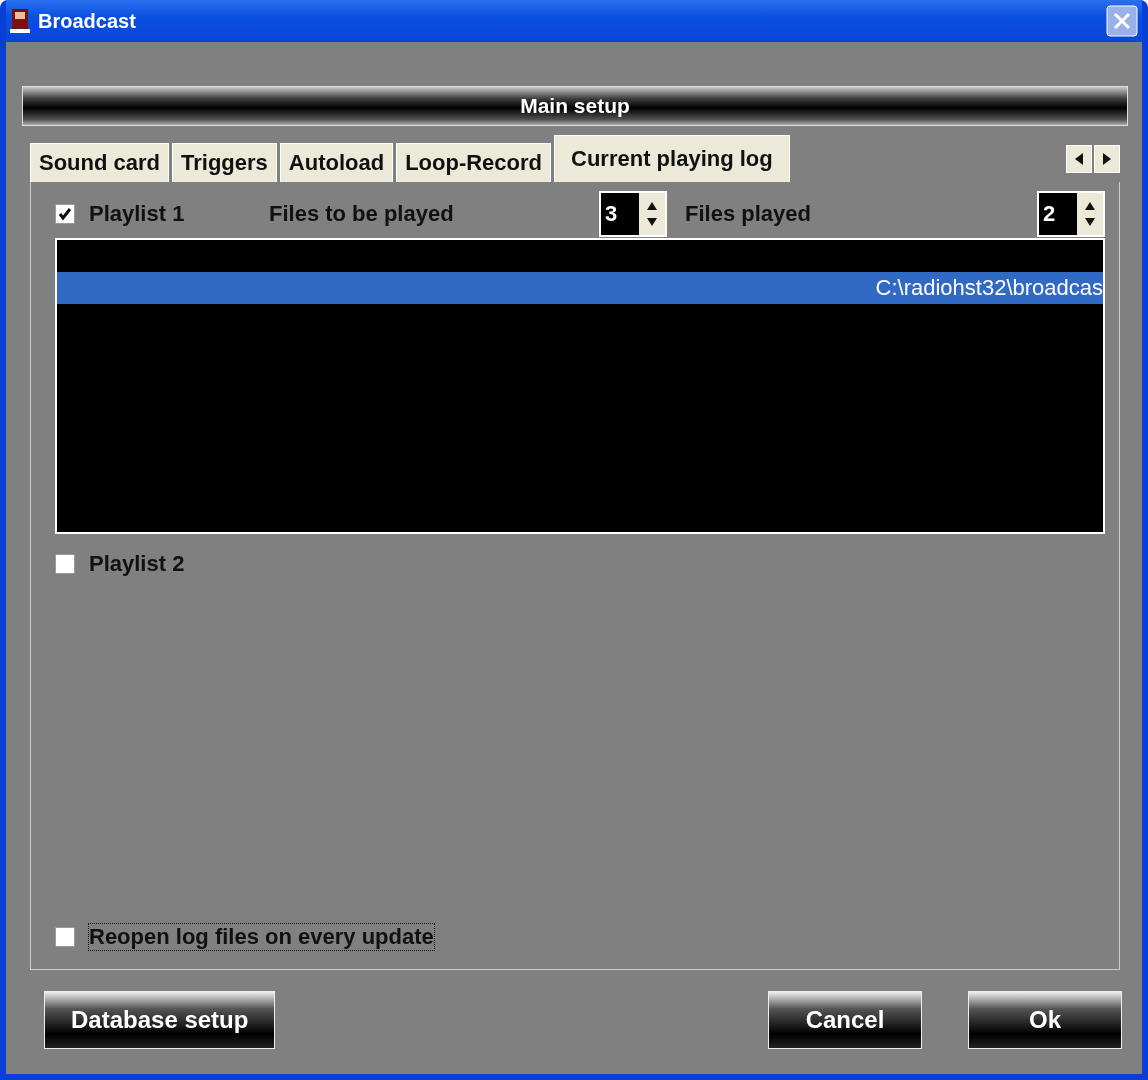 The height and width of the screenshot is (1080, 1148). I want to click on number-spinner: 2, so click(1071, 214).